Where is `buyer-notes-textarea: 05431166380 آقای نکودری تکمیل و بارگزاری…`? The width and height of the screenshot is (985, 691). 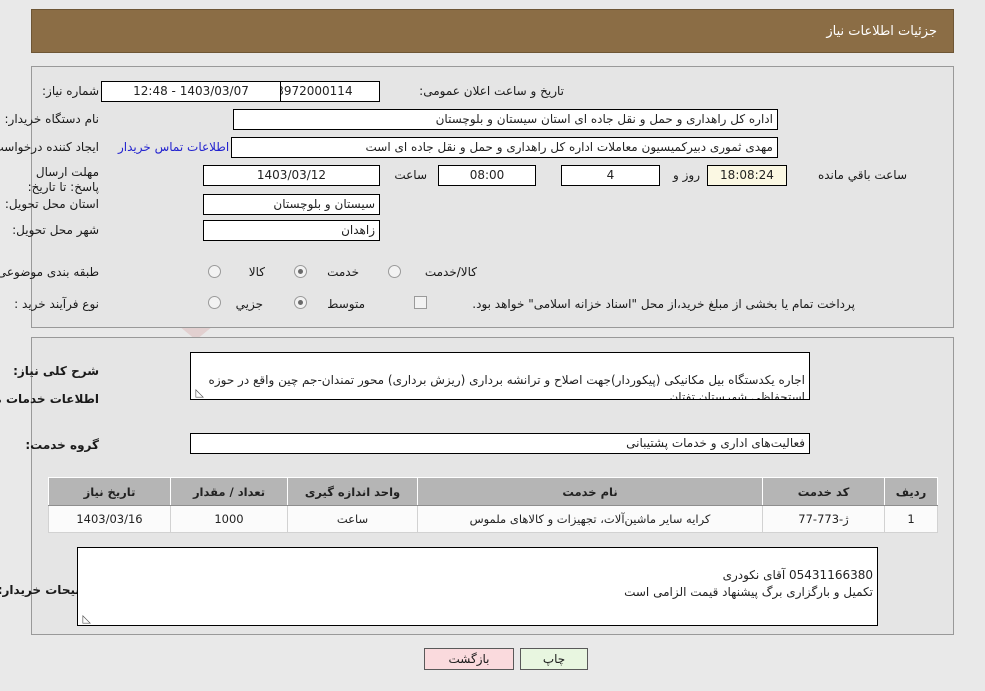
buyer-notes-textarea: 05431166380 آقای نکودری تکمیل و بارگزاری… is located at coordinates (477, 586).